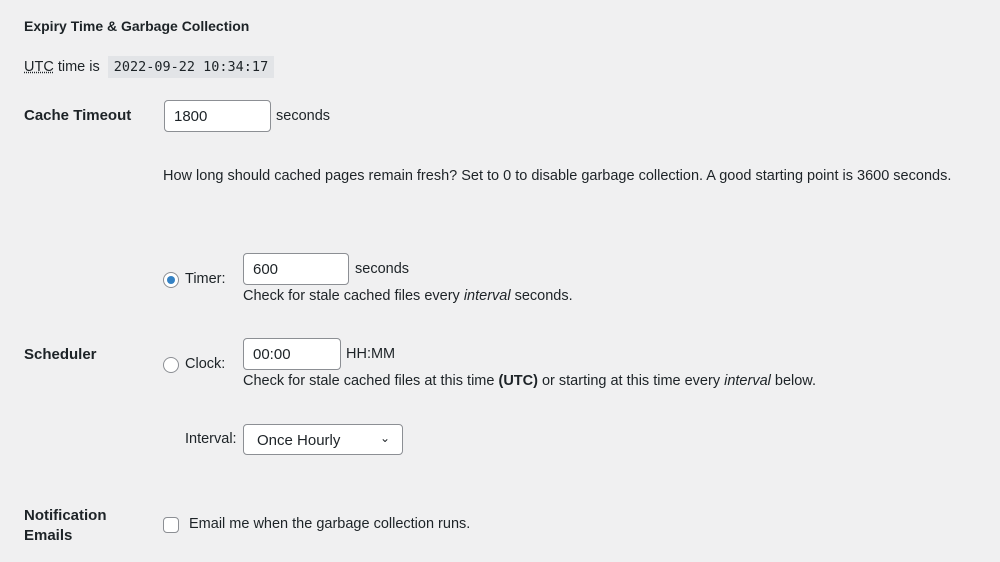 Image resolution: width=1000 pixels, height=562 pixels. I want to click on clock-desc-mid: or starting at this time every, so click(631, 381).